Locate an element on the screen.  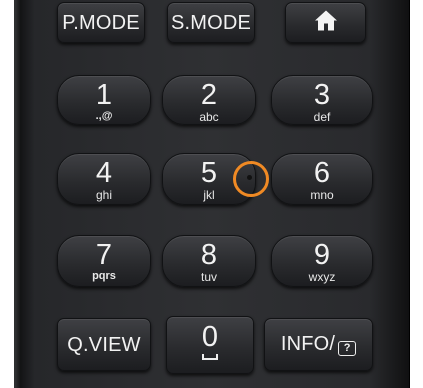
info-label: INFO/ is located at coordinates (308, 343).